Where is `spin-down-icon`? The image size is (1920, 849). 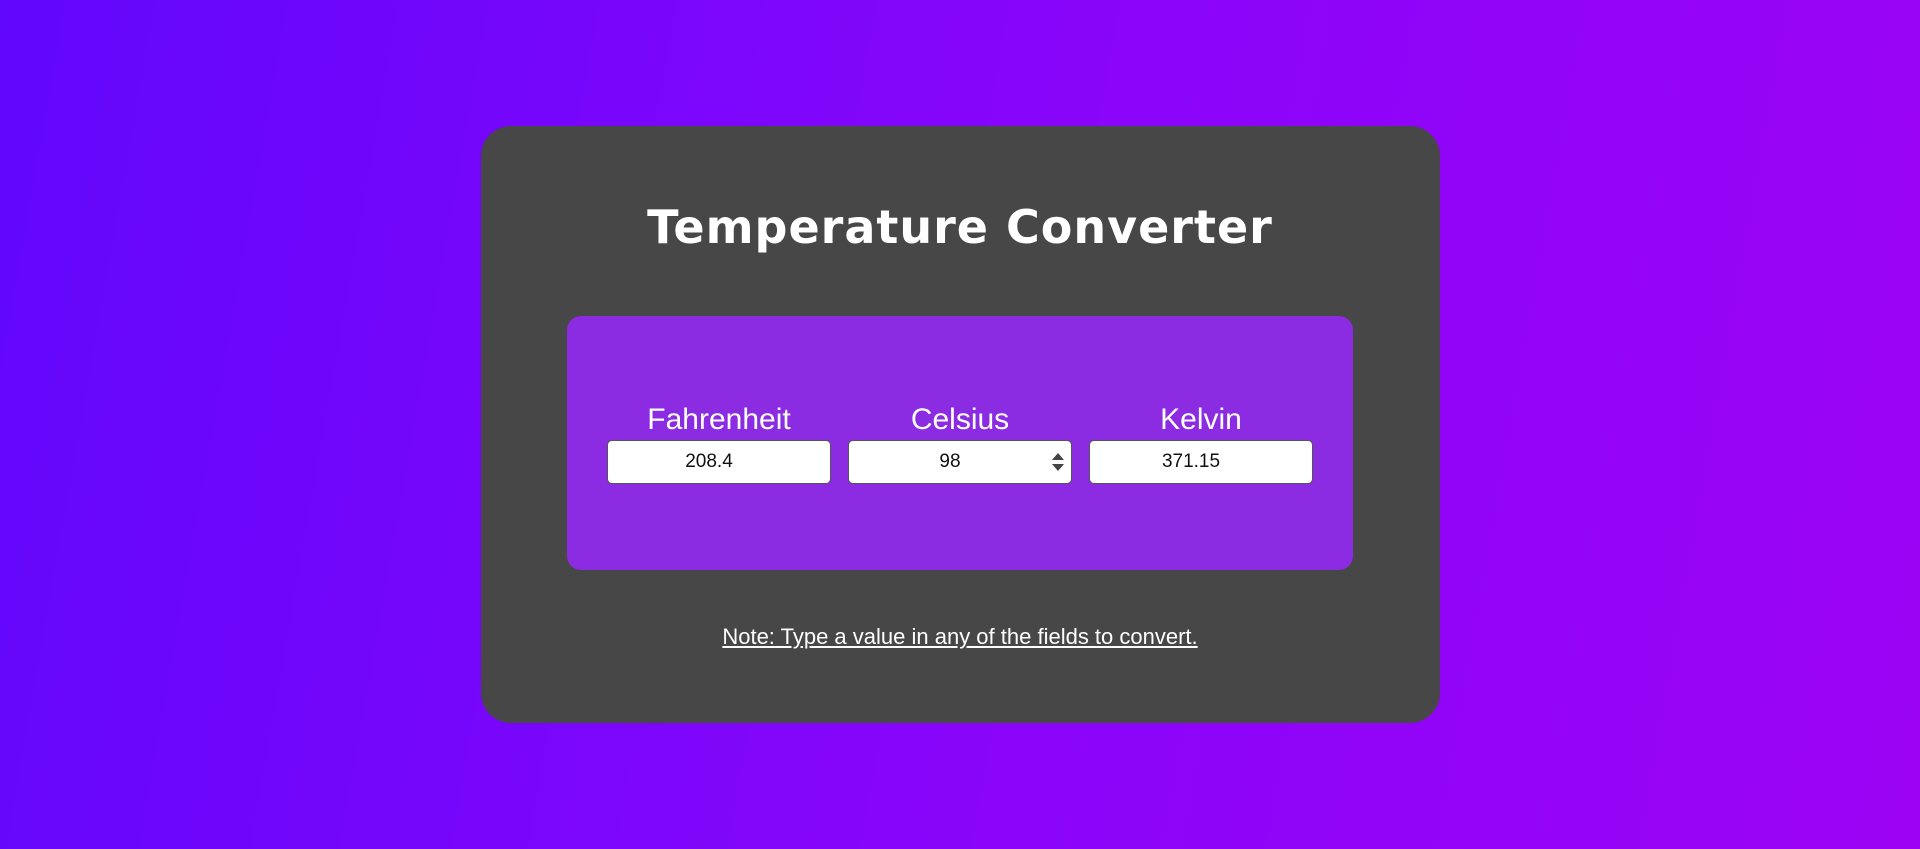 spin-down-icon is located at coordinates (1058, 467).